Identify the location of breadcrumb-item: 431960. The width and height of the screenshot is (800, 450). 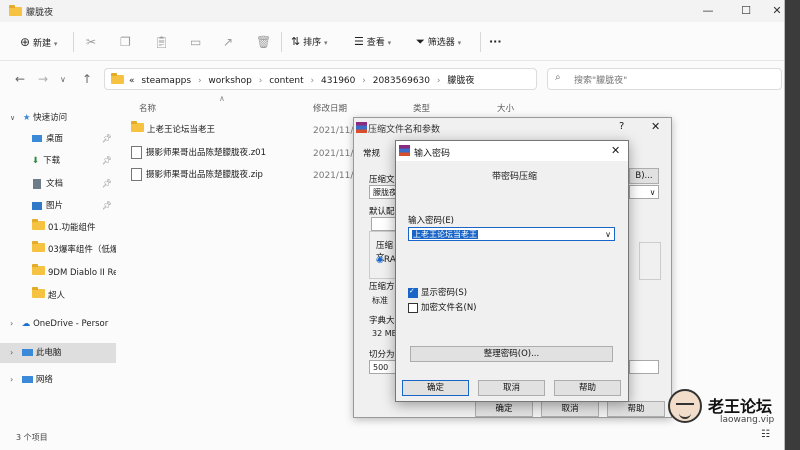
(338, 81).